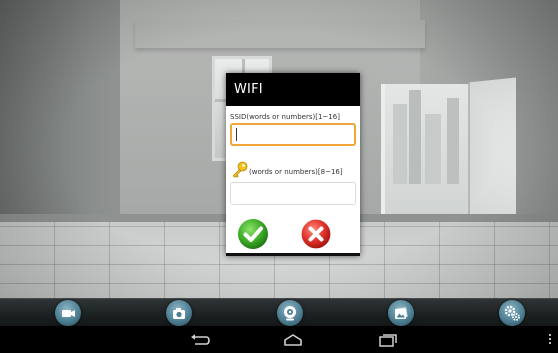  Describe the element at coordinates (293, 193) in the screenshot. I see `password-input` at that location.